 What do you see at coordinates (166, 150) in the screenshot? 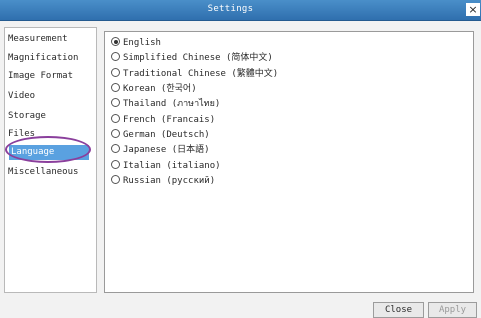
I see `language-option-label: Japanese (日本語)` at bounding box center [166, 150].